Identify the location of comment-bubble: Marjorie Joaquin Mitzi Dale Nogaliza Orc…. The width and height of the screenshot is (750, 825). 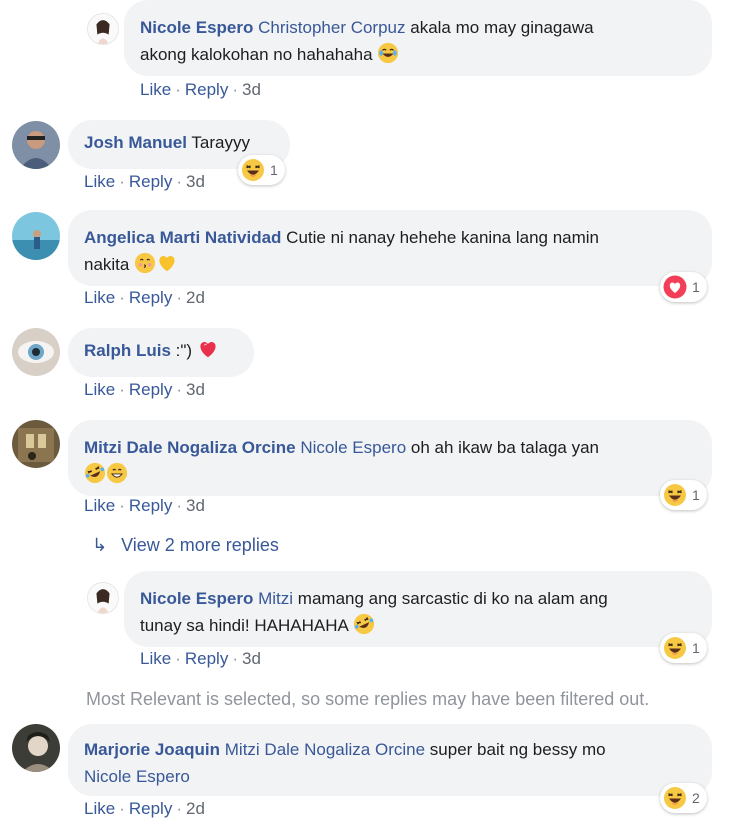
(390, 760).